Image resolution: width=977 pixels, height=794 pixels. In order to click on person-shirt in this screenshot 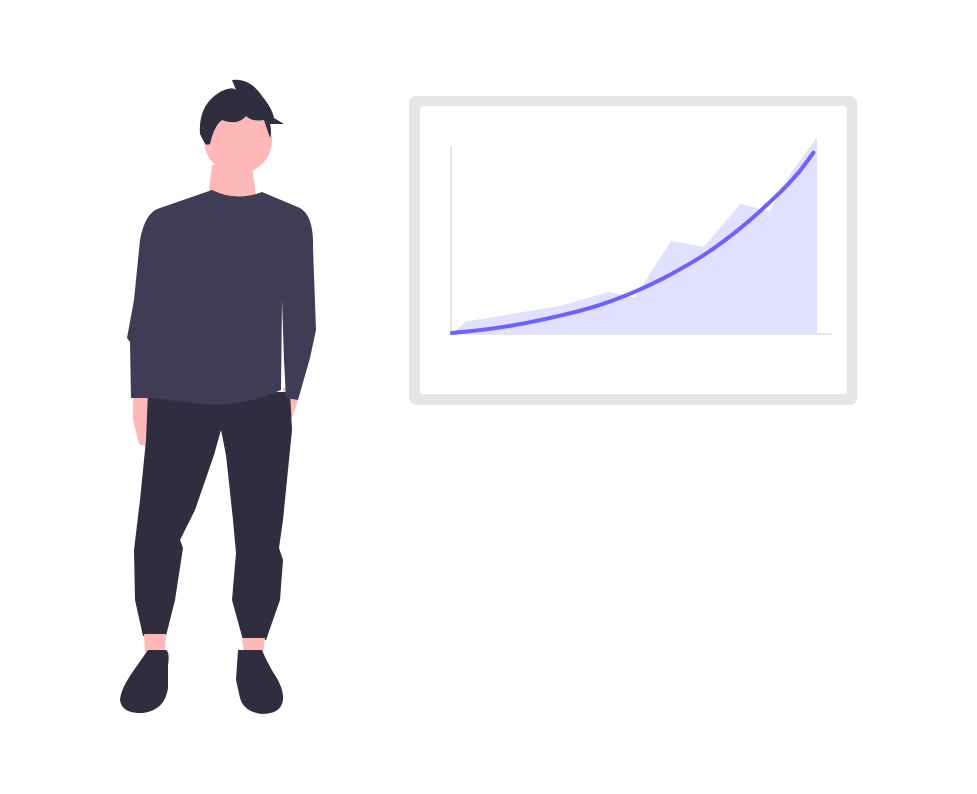, I will do `click(221, 297)`.